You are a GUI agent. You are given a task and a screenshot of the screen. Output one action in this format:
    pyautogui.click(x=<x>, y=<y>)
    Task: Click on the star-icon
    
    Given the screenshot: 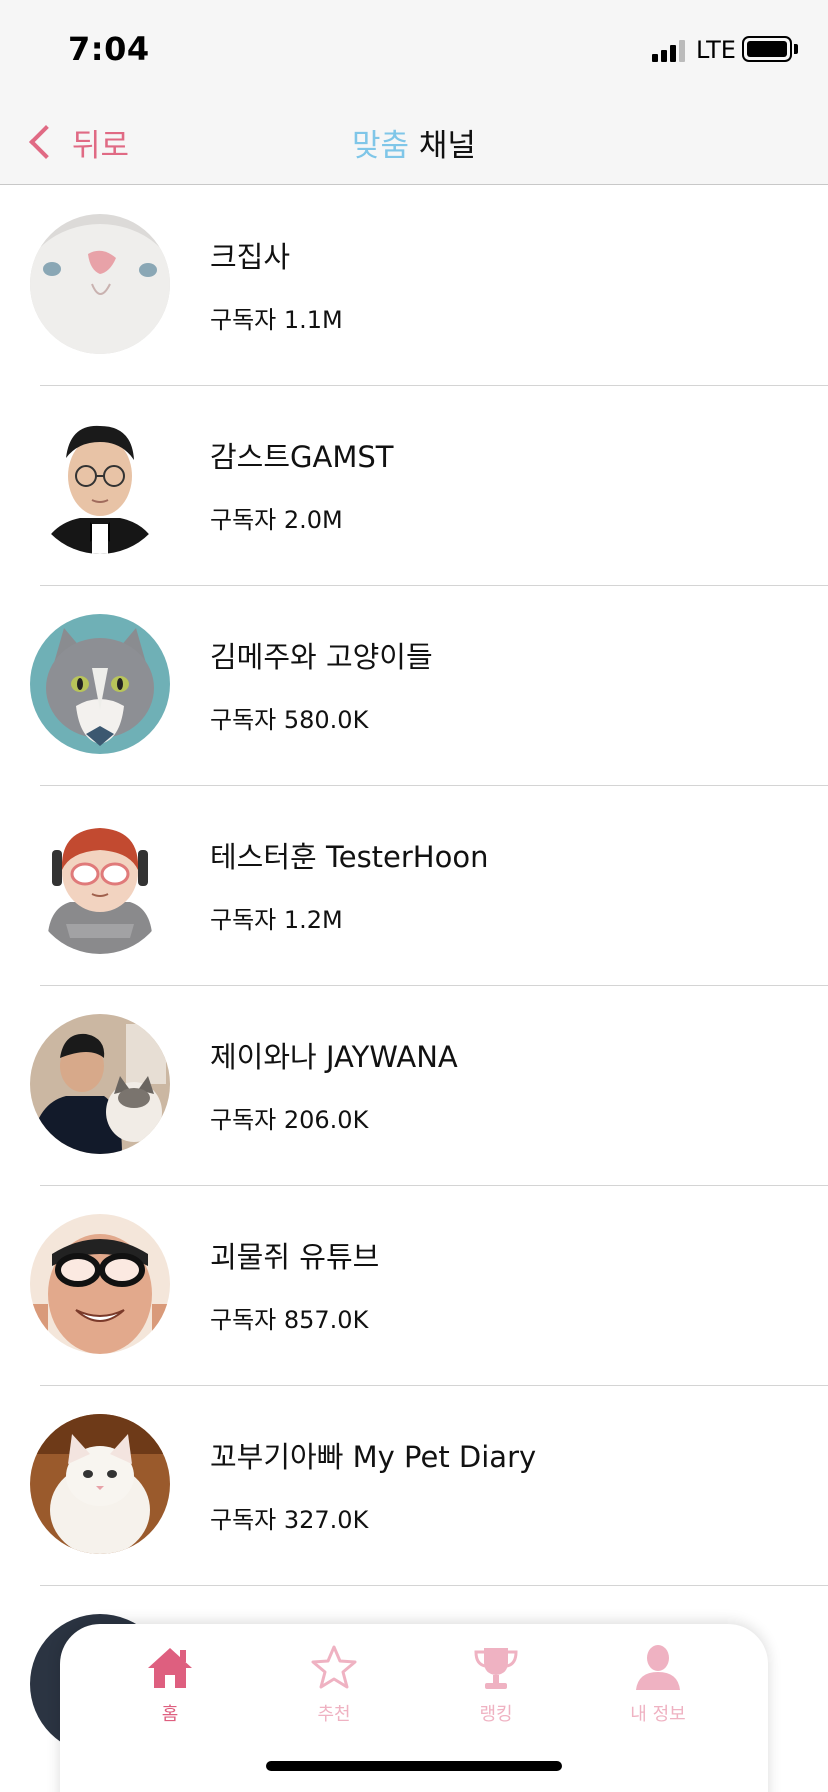 What is the action you would take?
    pyautogui.click(x=334, y=1667)
    